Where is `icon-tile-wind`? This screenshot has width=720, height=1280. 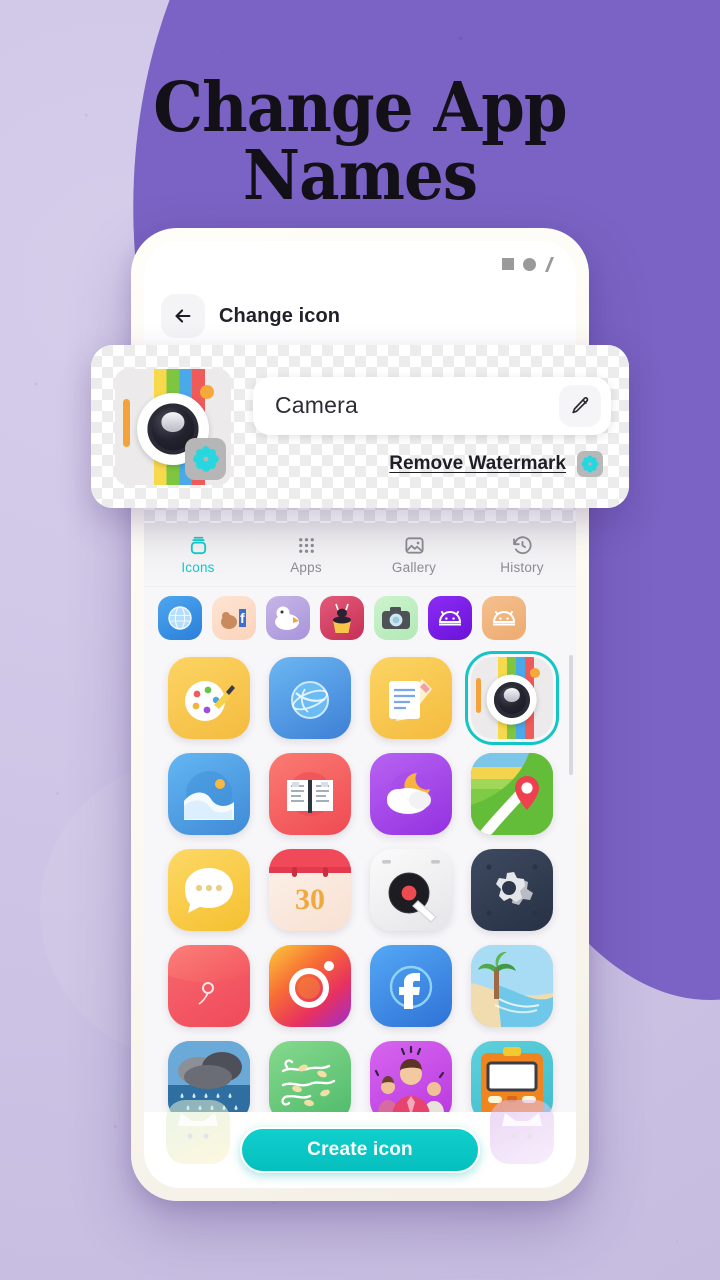 icon-tile-wind is located at coordinates (309, 1076).